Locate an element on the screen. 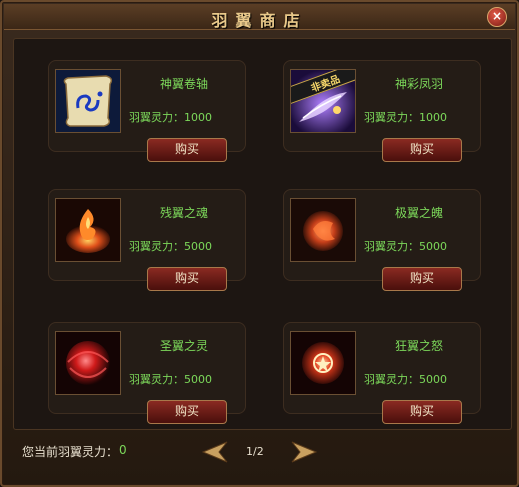 The image size is (519, 487). scroll-icon is located at coordinates (88, 101).